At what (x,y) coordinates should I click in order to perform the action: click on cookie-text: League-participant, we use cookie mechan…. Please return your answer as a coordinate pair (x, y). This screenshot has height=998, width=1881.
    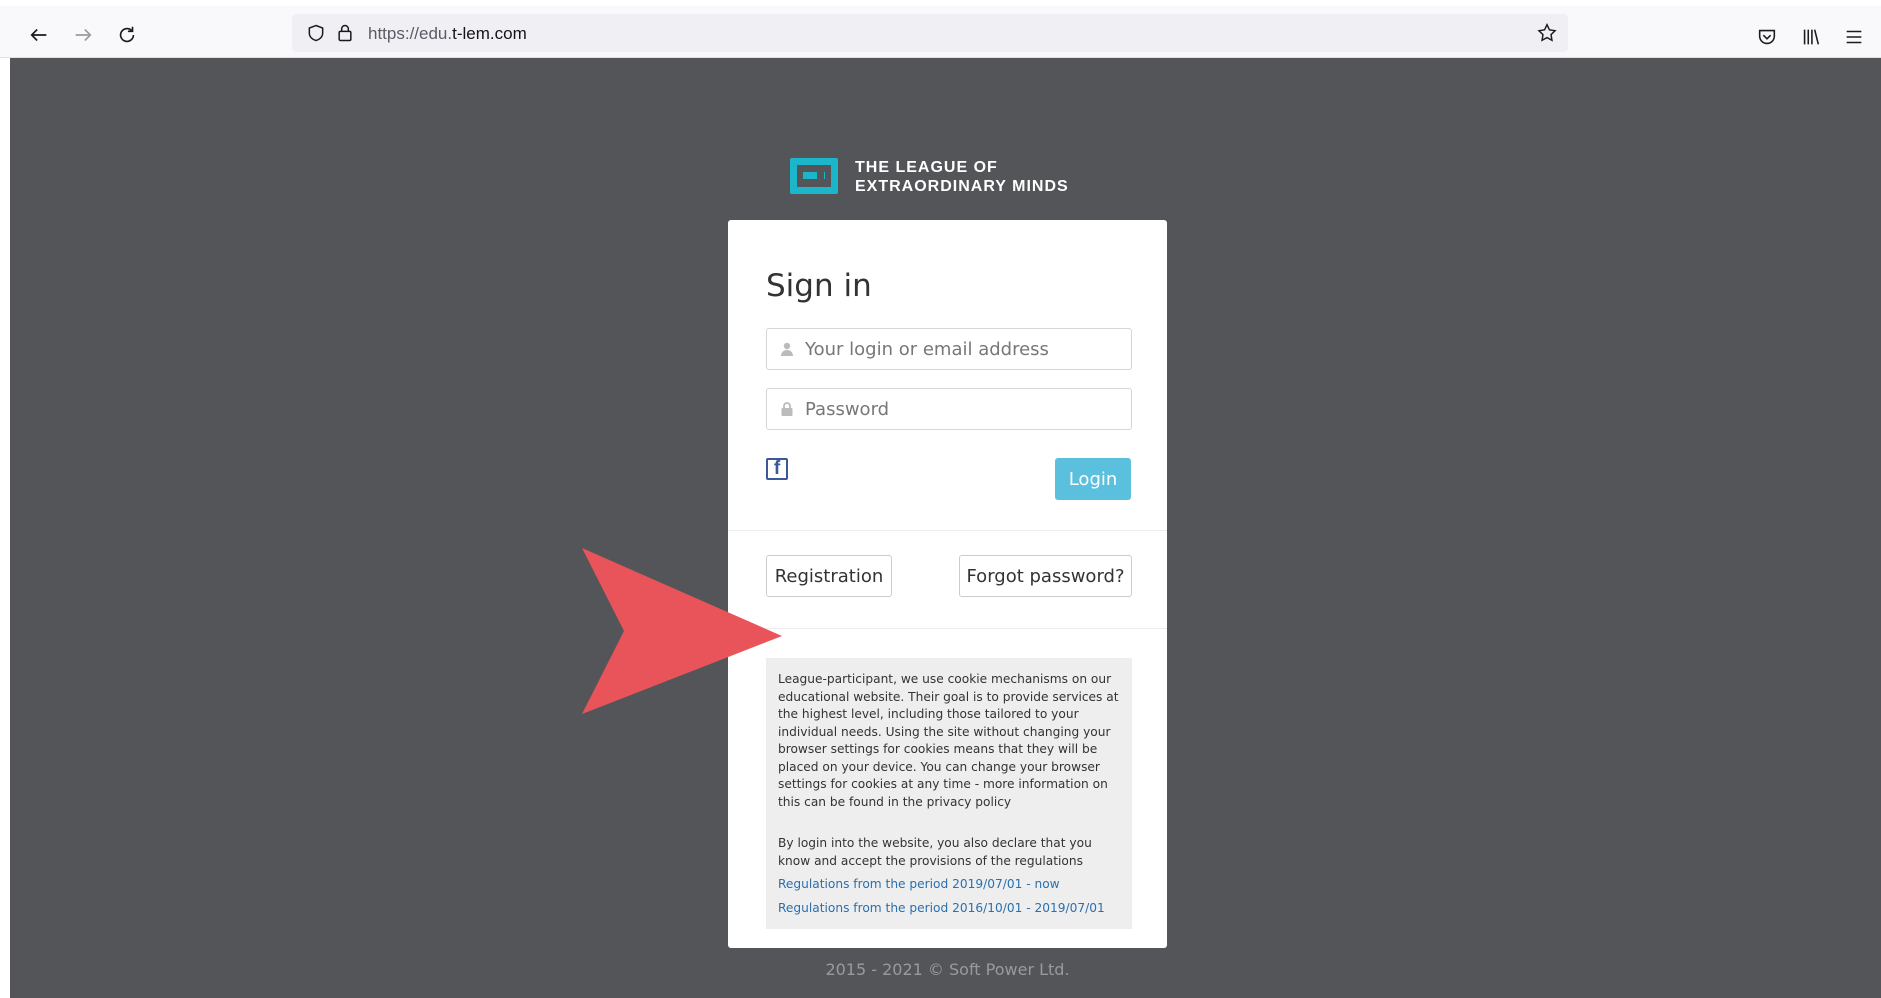
    Looking at the image, I should click on (948, 740).